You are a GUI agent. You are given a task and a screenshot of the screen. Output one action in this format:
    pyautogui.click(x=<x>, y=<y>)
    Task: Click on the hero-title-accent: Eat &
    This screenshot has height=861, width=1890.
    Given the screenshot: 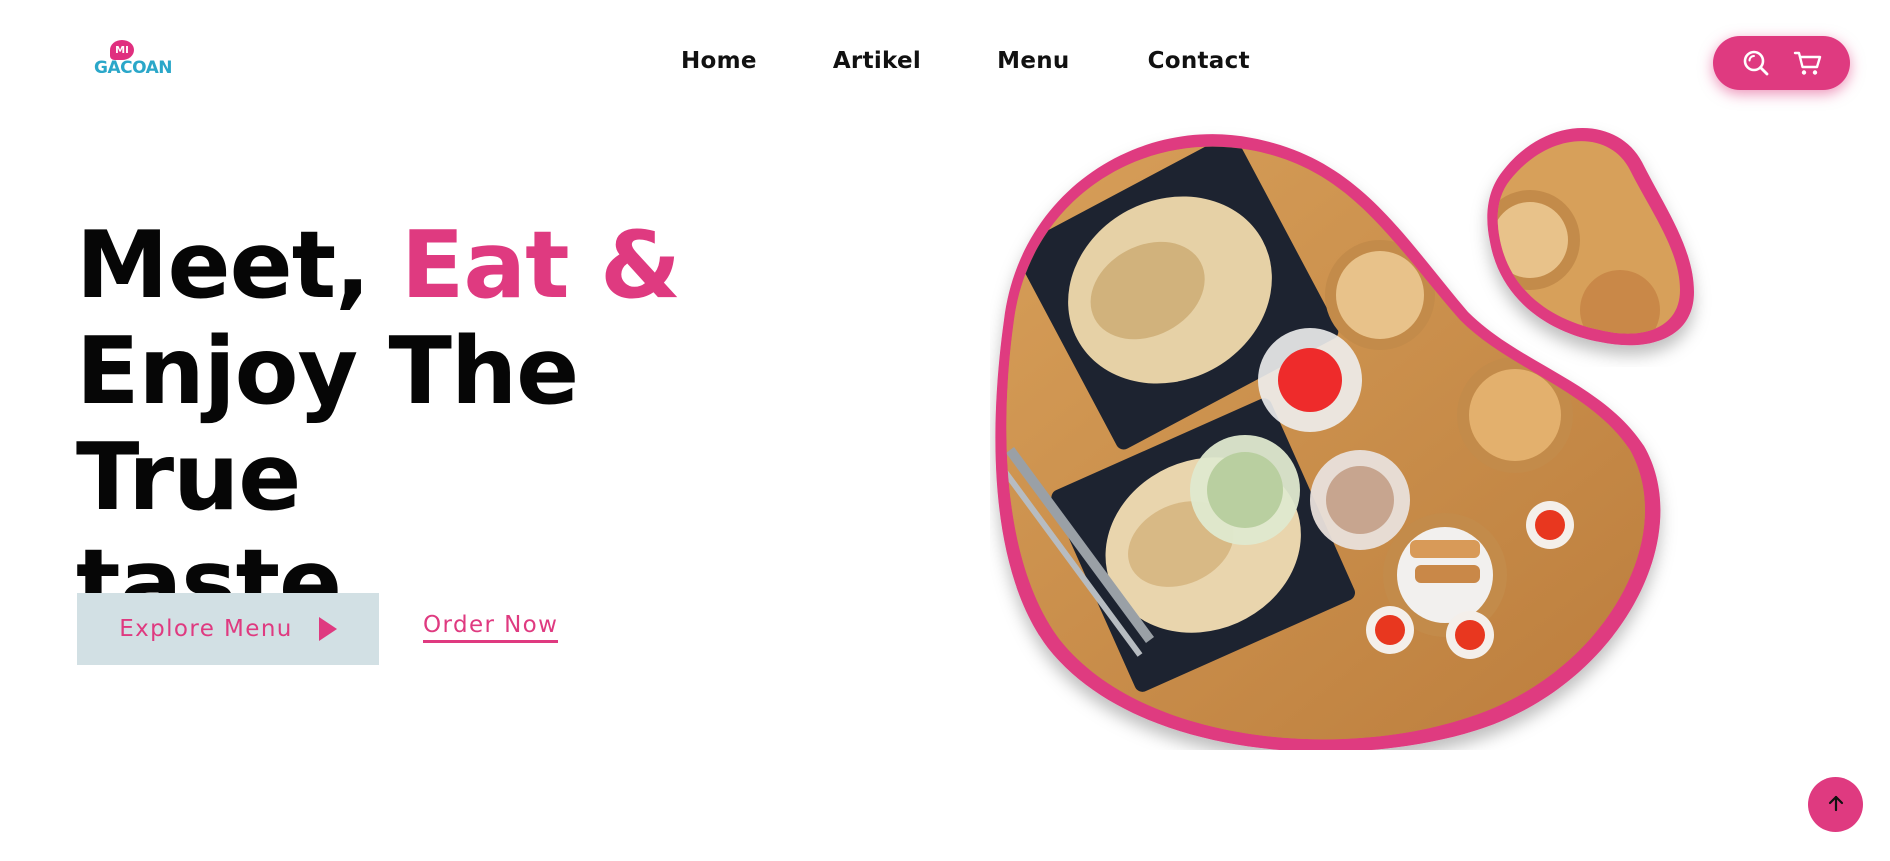 What is the action you would take?
    pyautogui.click(x=540, y=265)
    